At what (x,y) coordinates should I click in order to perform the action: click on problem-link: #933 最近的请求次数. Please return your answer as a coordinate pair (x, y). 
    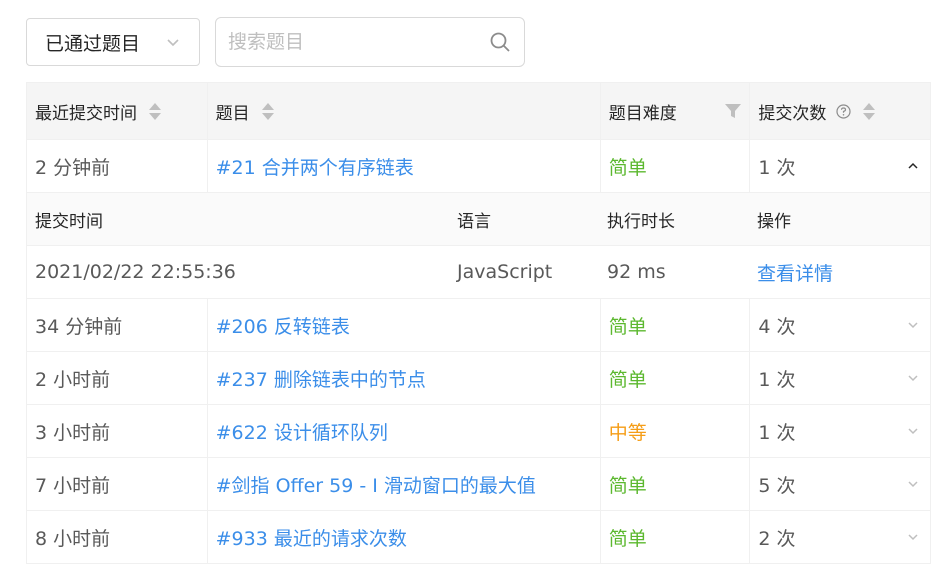
    Looking at the image, I should click on (311, 537).